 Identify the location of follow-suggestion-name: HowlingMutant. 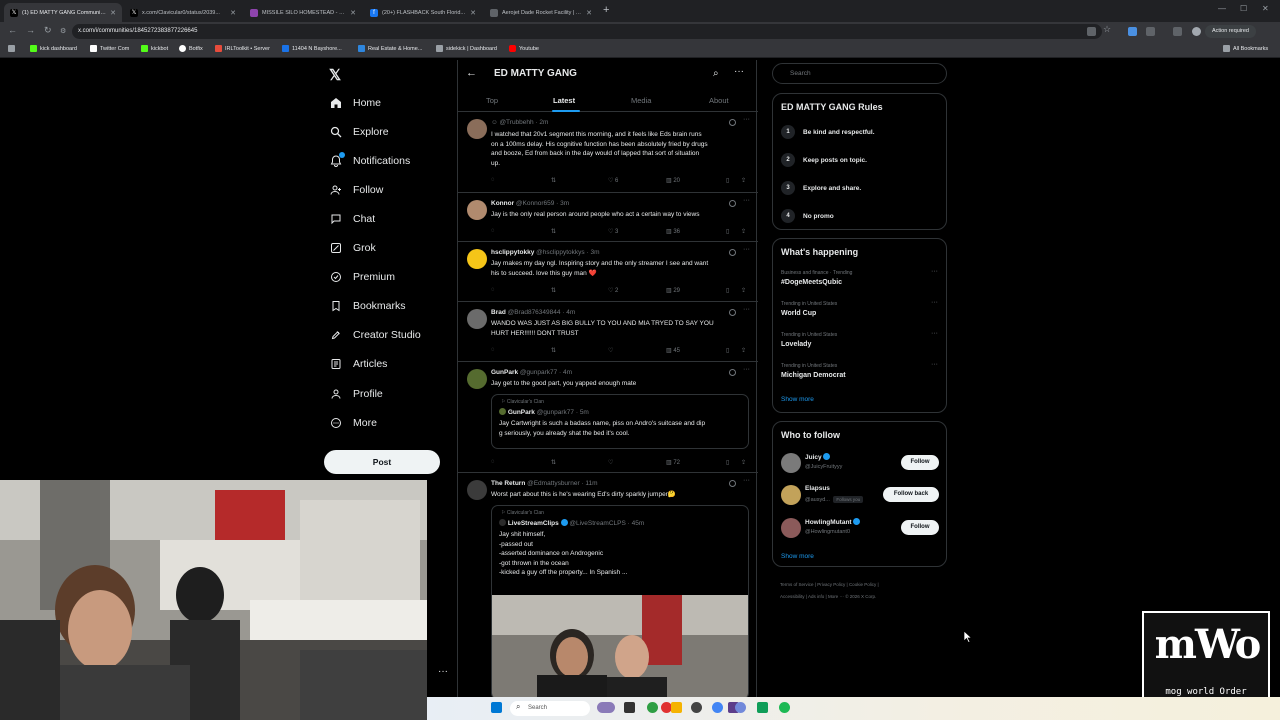
(833, 522).